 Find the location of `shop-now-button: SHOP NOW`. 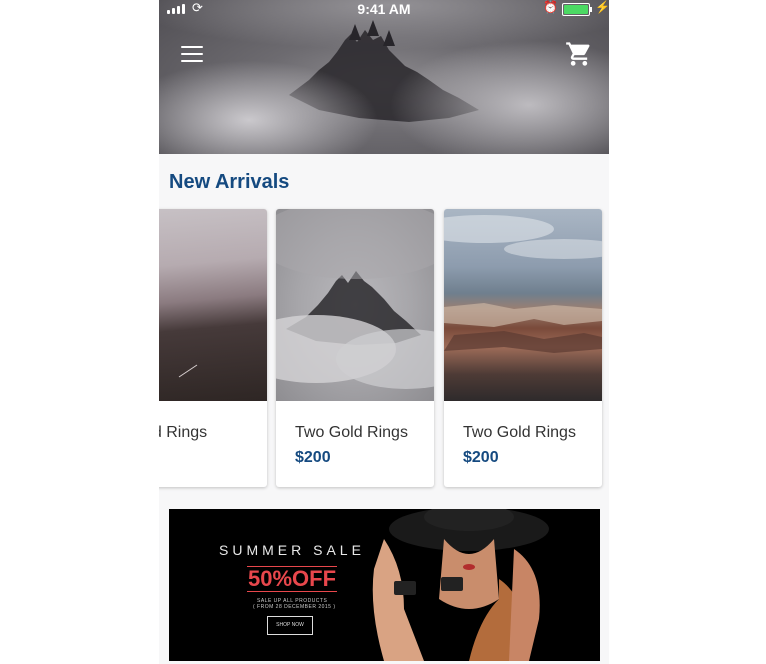

shop-now-button: SHOP NOW is located at coordinates (290, 625).